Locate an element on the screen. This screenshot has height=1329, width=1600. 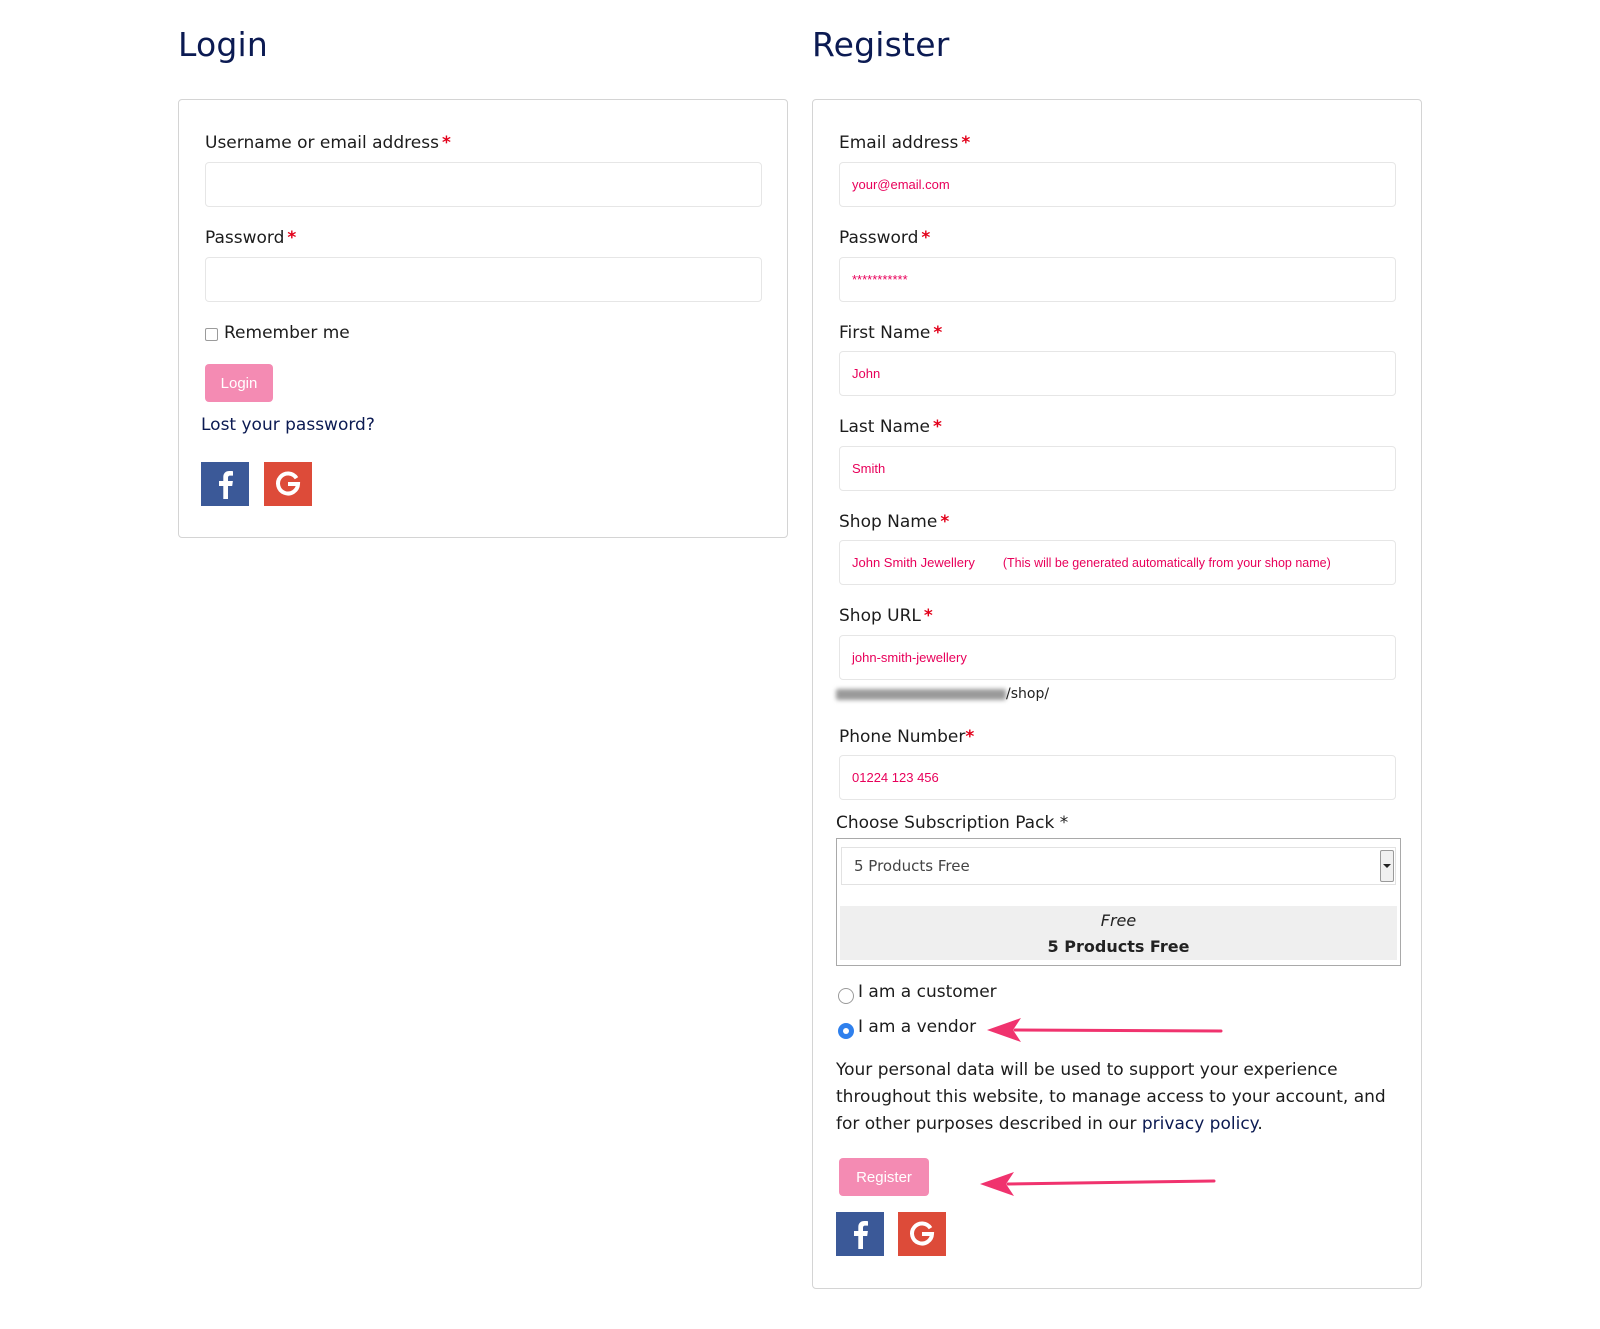
google-register-button is located at coordinates (922, 1234).